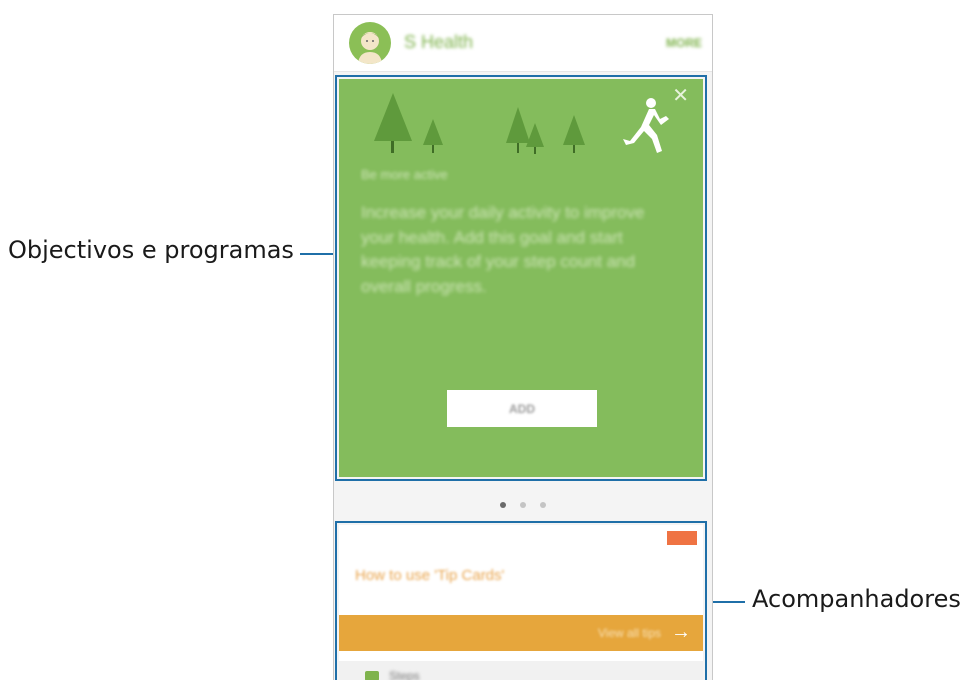 The height and width of the screenshot is (680, 966). I want to click on callout-trackers-line, so click(728, 602).